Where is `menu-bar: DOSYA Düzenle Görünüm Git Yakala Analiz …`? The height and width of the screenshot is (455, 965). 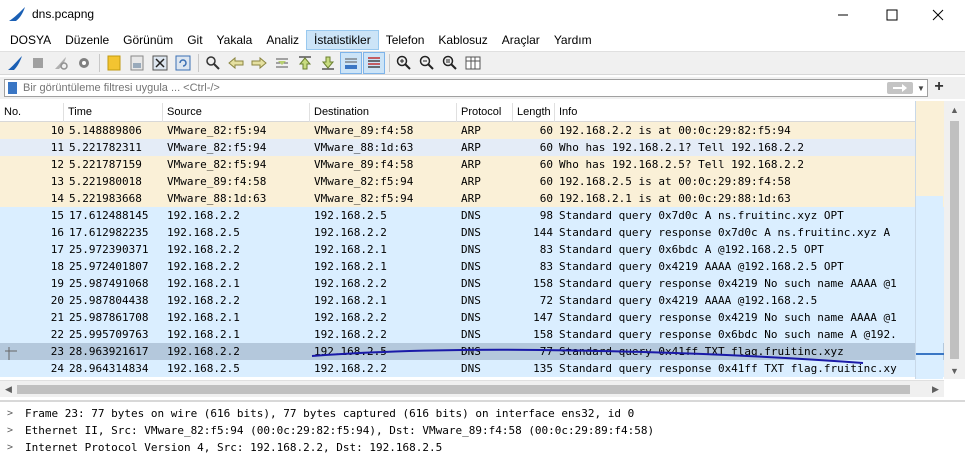
menu-bar: DOSYA Düzenle Görünüm Git Yakala Analiz … is located at coordinates (482, 40).